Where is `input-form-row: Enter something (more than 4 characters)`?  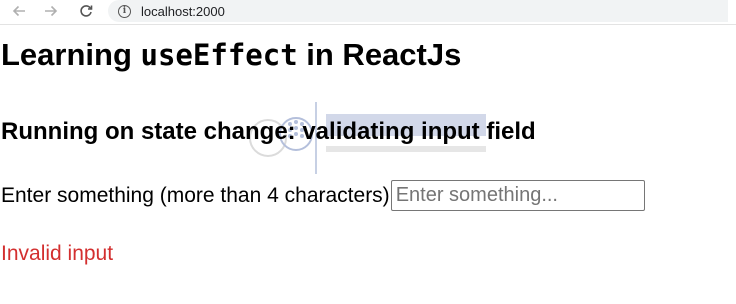 input-form-row: Enter something (more than 4 characters) is located at coordinates (323, 195).